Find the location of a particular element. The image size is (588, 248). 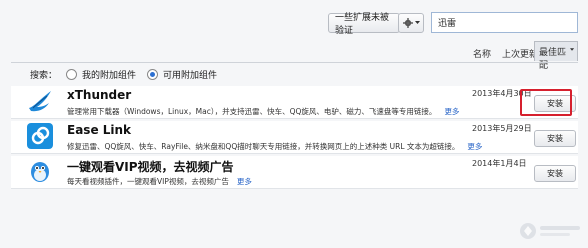

unverified-extensions-button: 一些扩展未被验证 is located at coordinates (364, 24).